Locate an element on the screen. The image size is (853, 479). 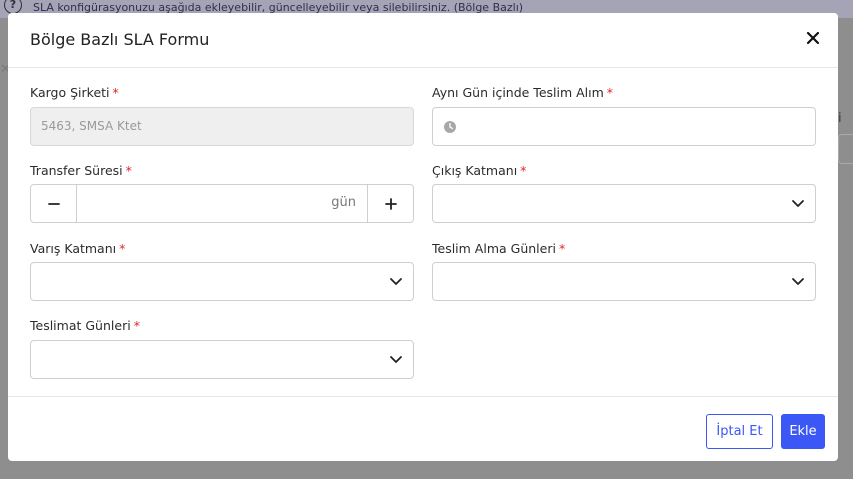
add-button: Ekle is located at coordinates (803, 431).